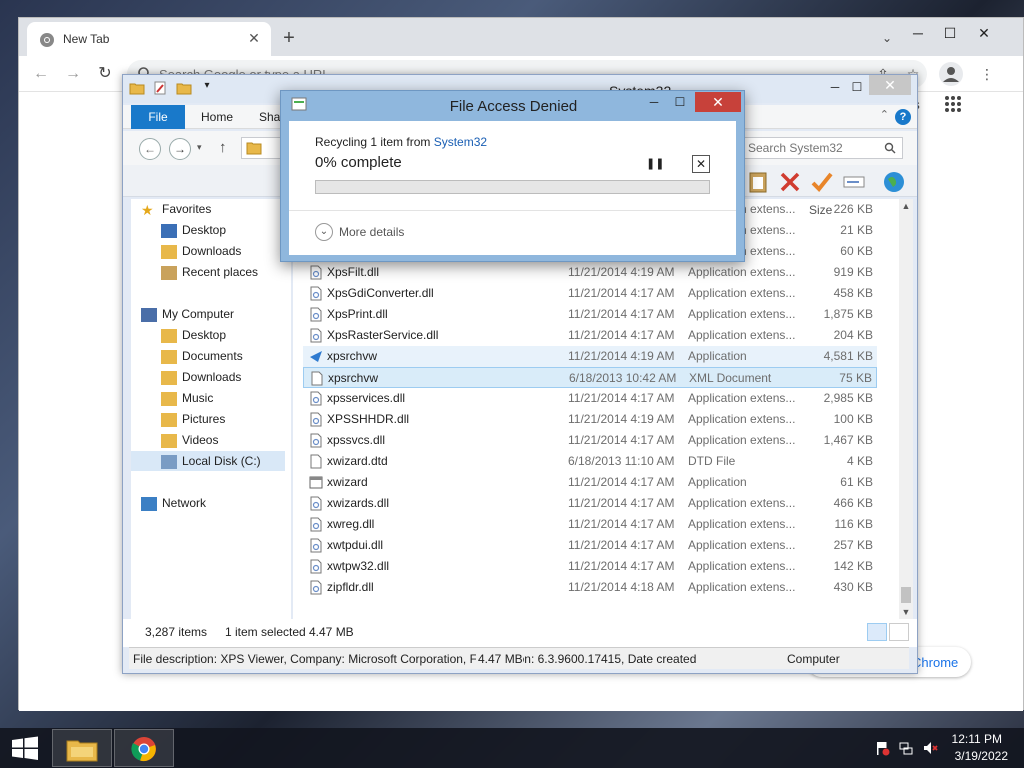  What do you see at coordinates (655, 164) in the screenshot?
I see `pause-icon: ❚❚` at bounding box center [655, 164].